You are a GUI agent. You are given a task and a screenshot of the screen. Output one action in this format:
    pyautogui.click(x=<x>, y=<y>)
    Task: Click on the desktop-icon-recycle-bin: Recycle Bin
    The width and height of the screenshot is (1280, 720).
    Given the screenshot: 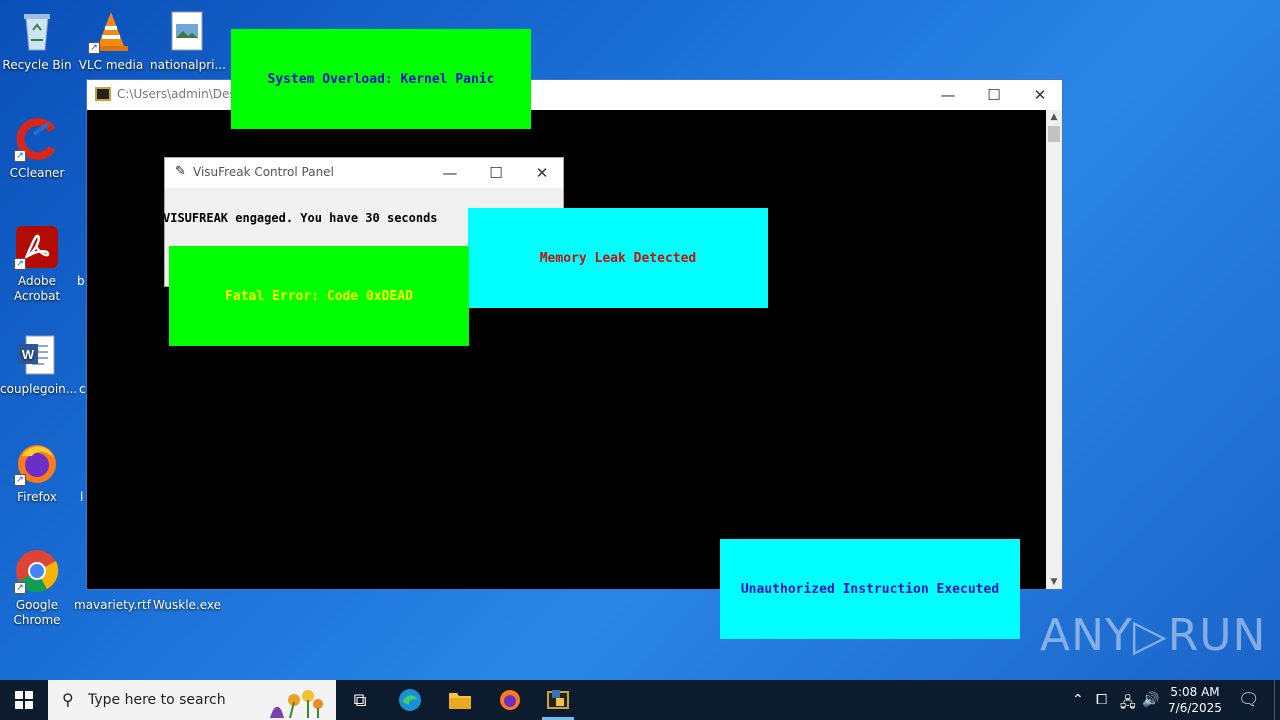 What is the action you would take?
    pyautogui.click(x=37, y=40)
    